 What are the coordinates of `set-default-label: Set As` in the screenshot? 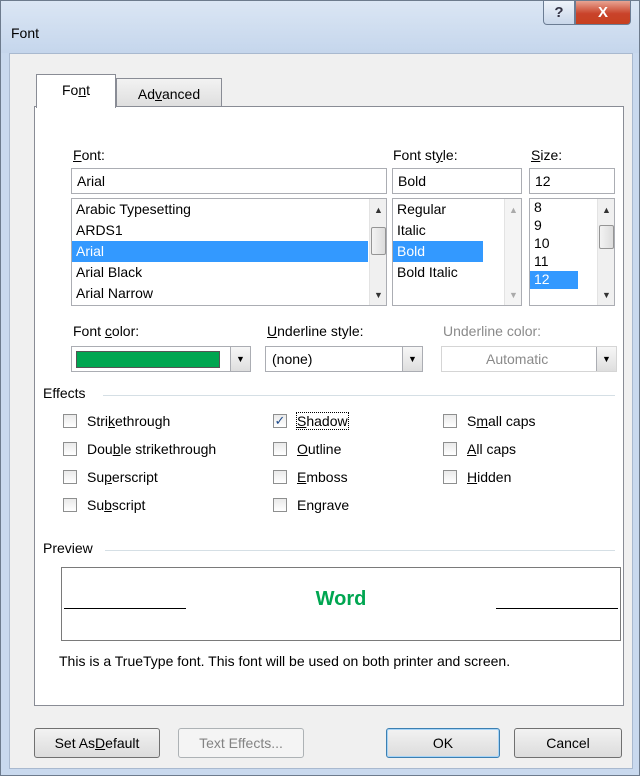 It's located at (75, 743).